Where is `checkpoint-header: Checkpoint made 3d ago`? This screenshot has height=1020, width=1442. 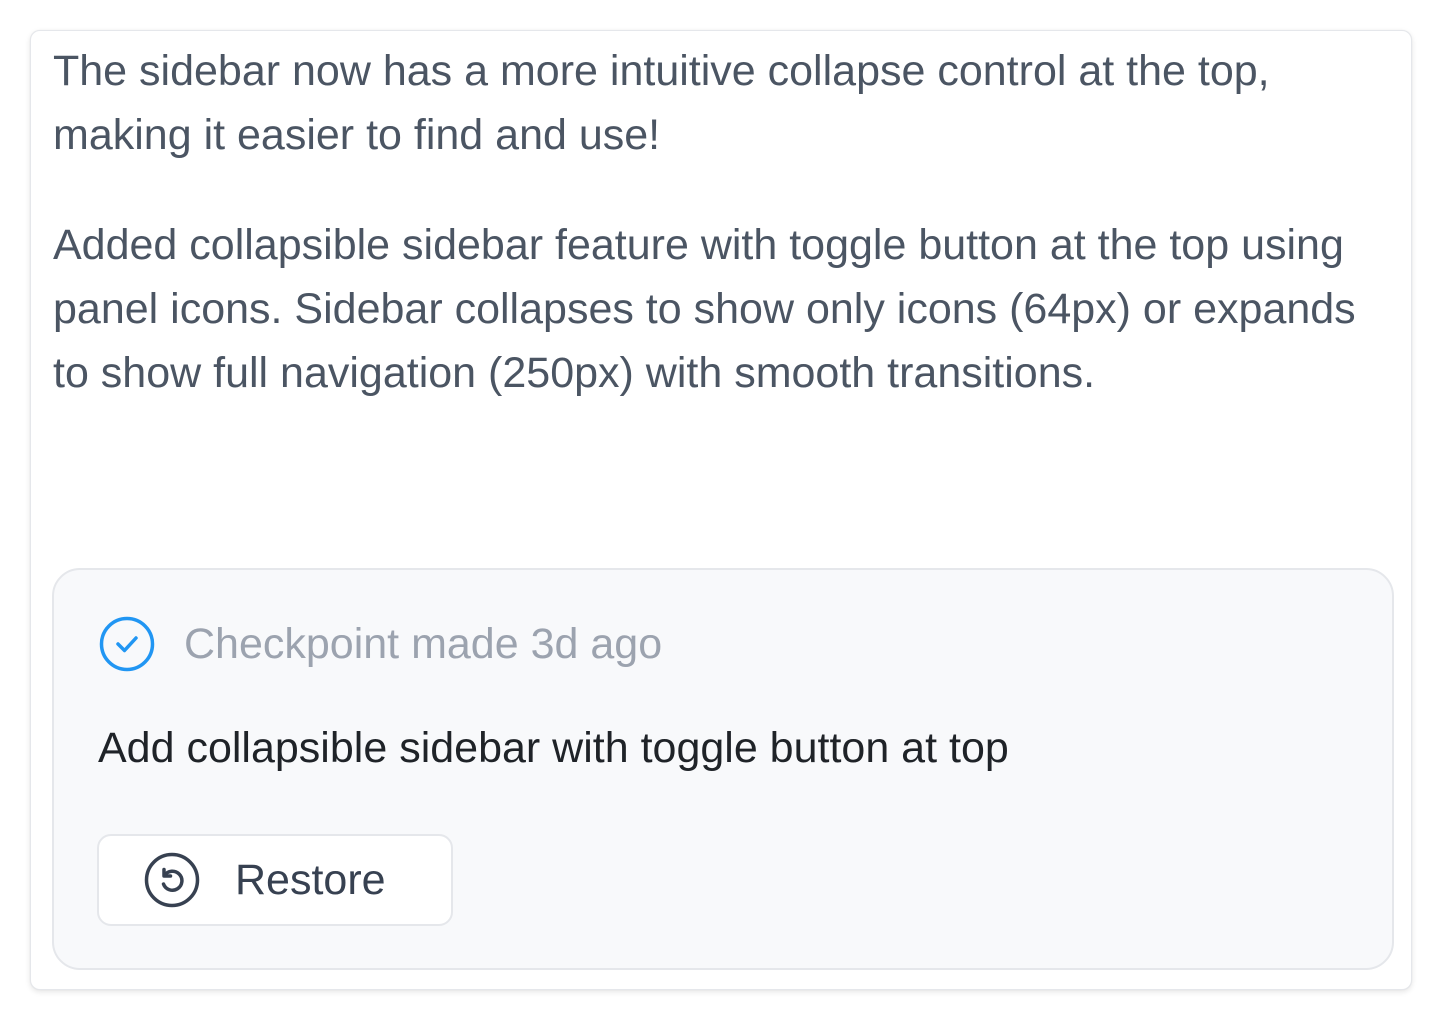 checkpoint-header: Checkpoint made 3d ago is located at coordinates (380, 644).